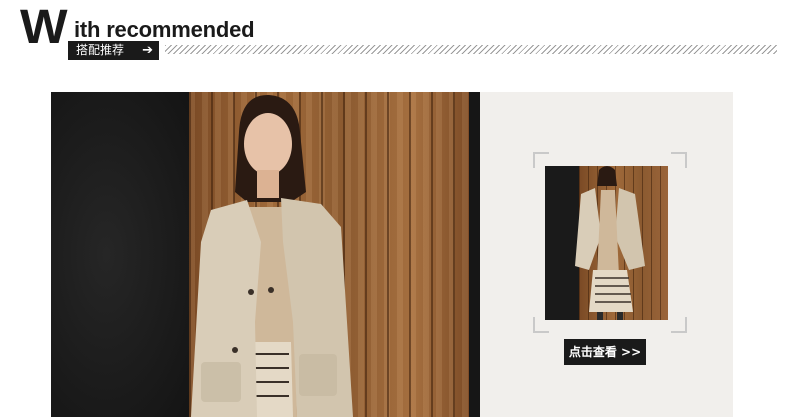 The width and height of the screenshot is (790, 417). I want to click on view-details-button: 点击查看 >>, so click(605, 352).